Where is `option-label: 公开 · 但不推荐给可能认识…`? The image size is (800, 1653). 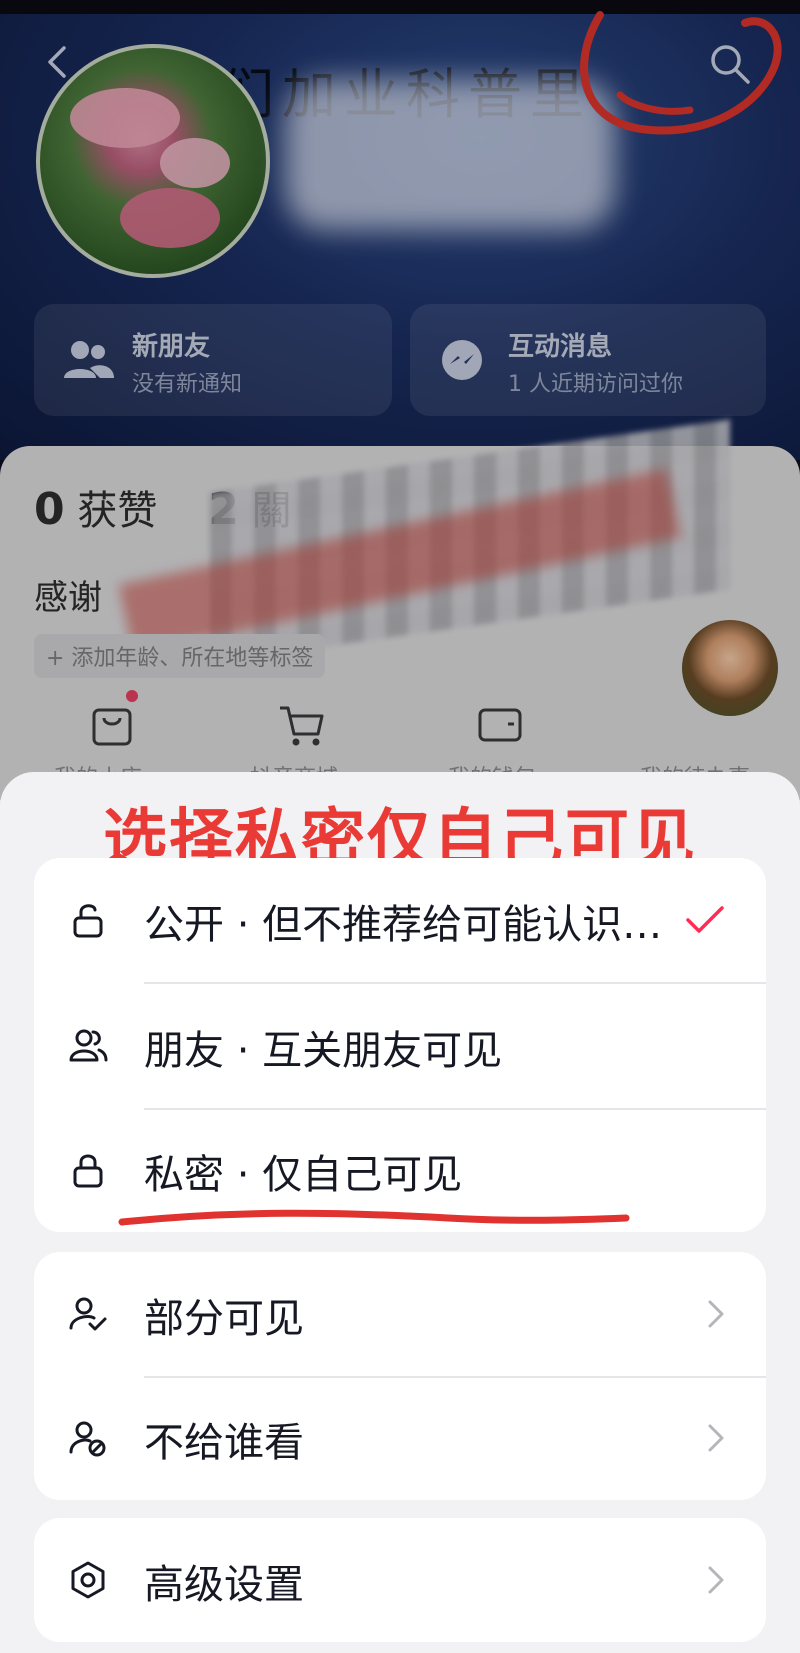 option-label: 公开 · 但不推荐给可能认识… is located at coordinates (403, 925).